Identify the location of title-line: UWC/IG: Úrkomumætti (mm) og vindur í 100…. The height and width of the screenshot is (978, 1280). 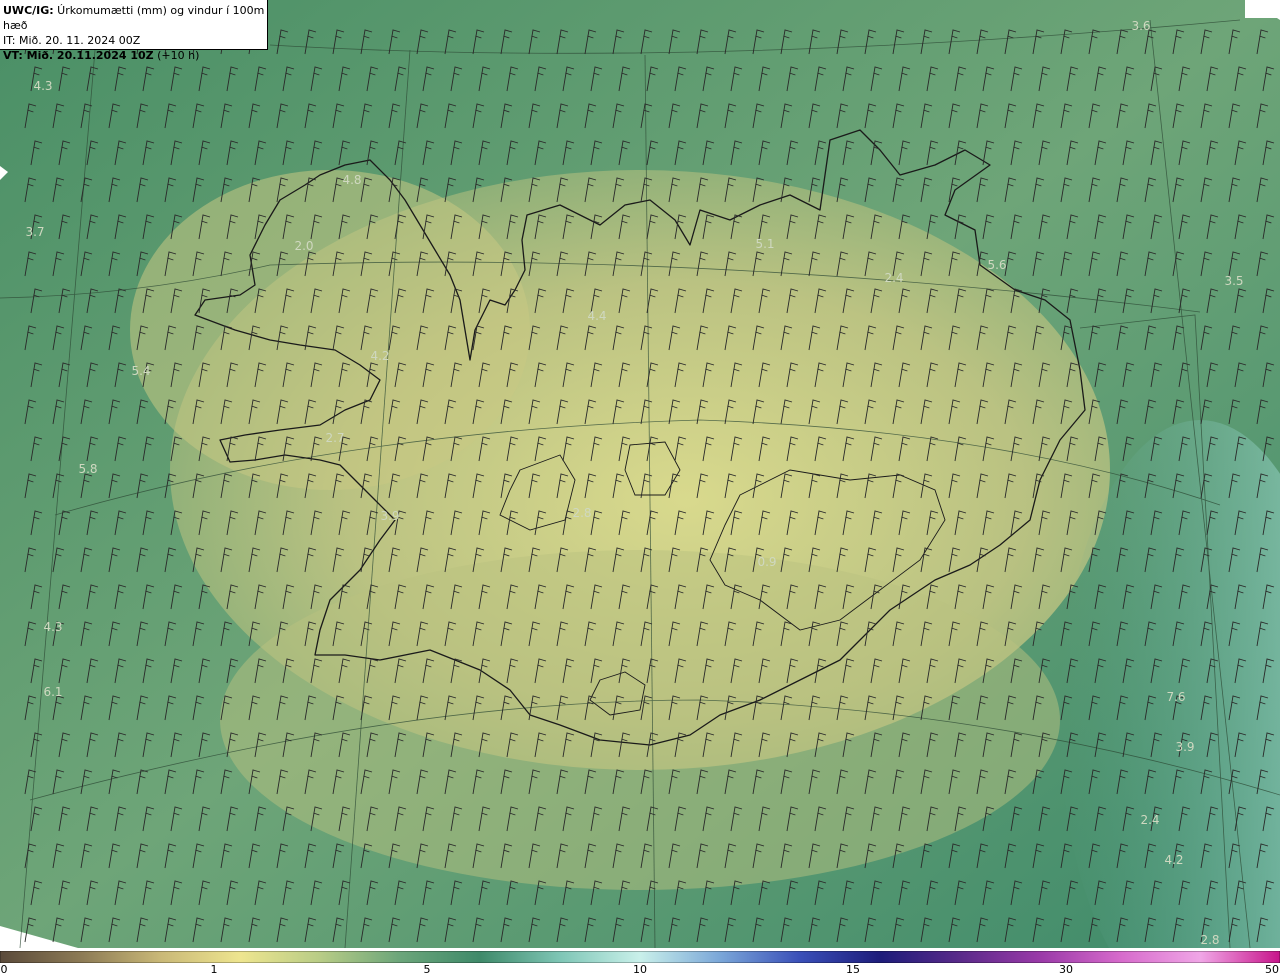
(134, 18).